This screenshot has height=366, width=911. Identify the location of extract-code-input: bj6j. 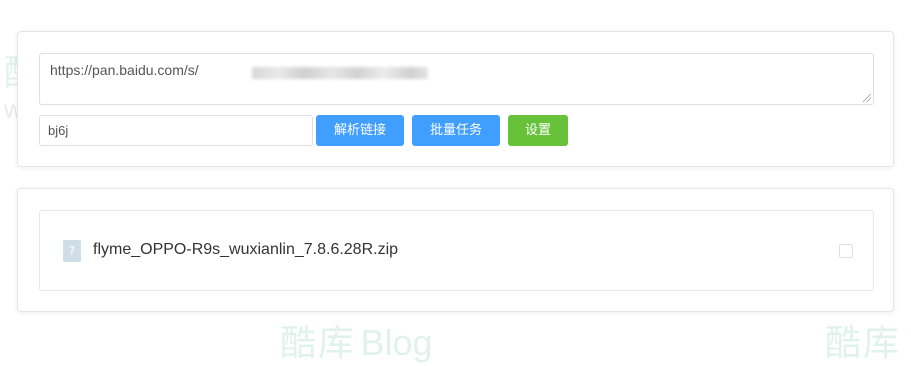
(176, 130).